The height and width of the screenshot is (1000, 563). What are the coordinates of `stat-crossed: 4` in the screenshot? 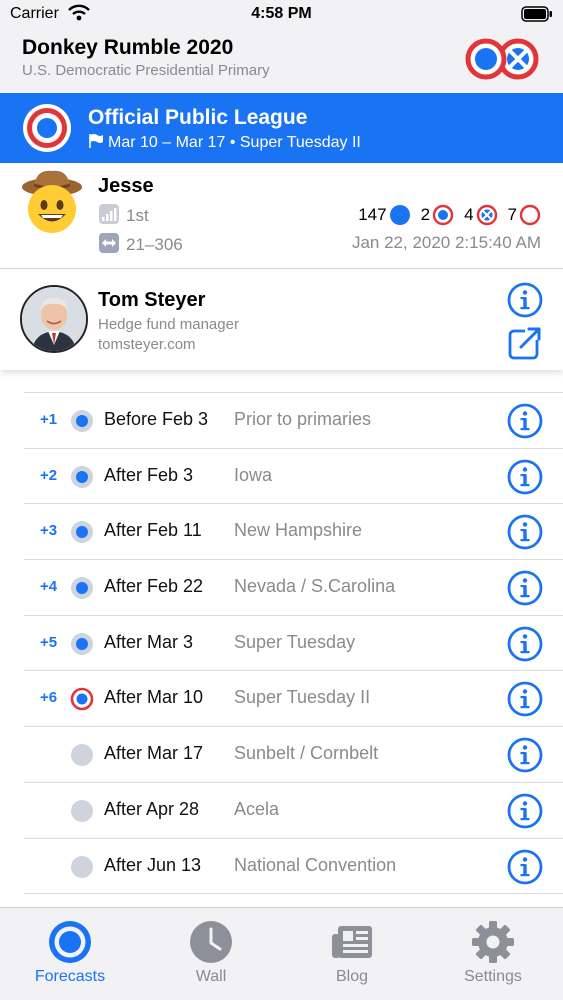 It's located at (480, 215).